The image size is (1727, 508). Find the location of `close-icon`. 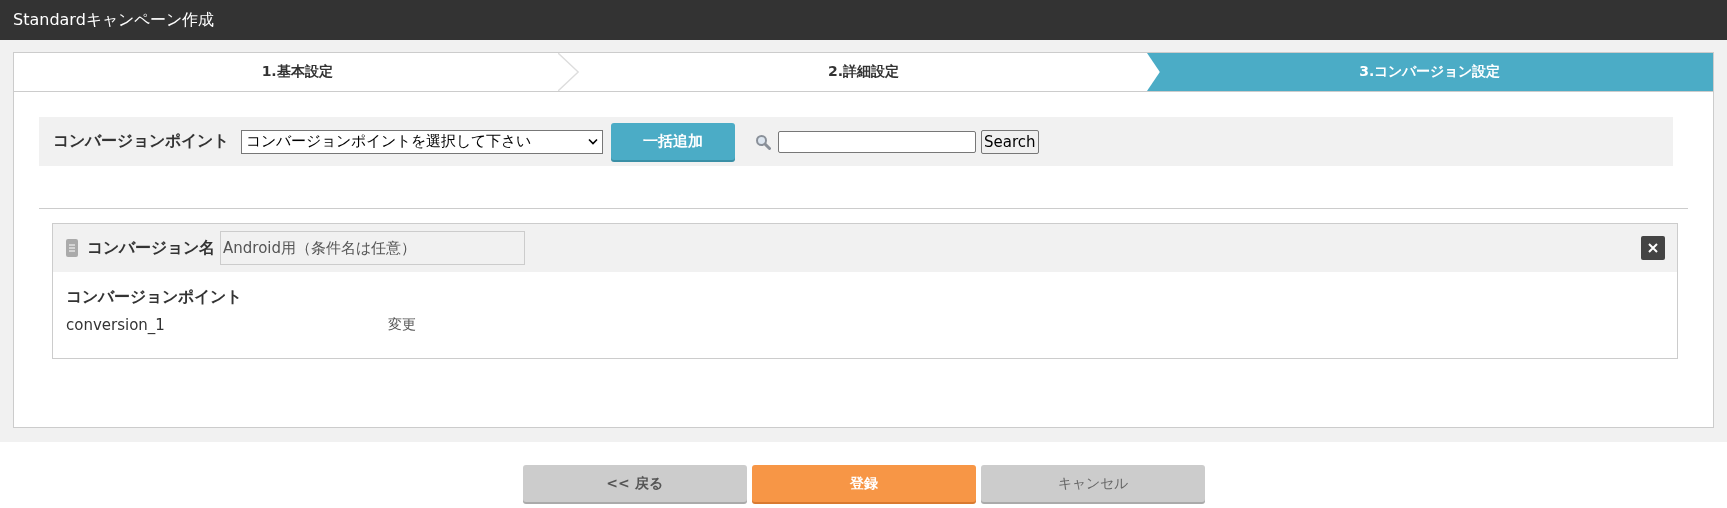

close-icon is located at coordinates (1653, 248).